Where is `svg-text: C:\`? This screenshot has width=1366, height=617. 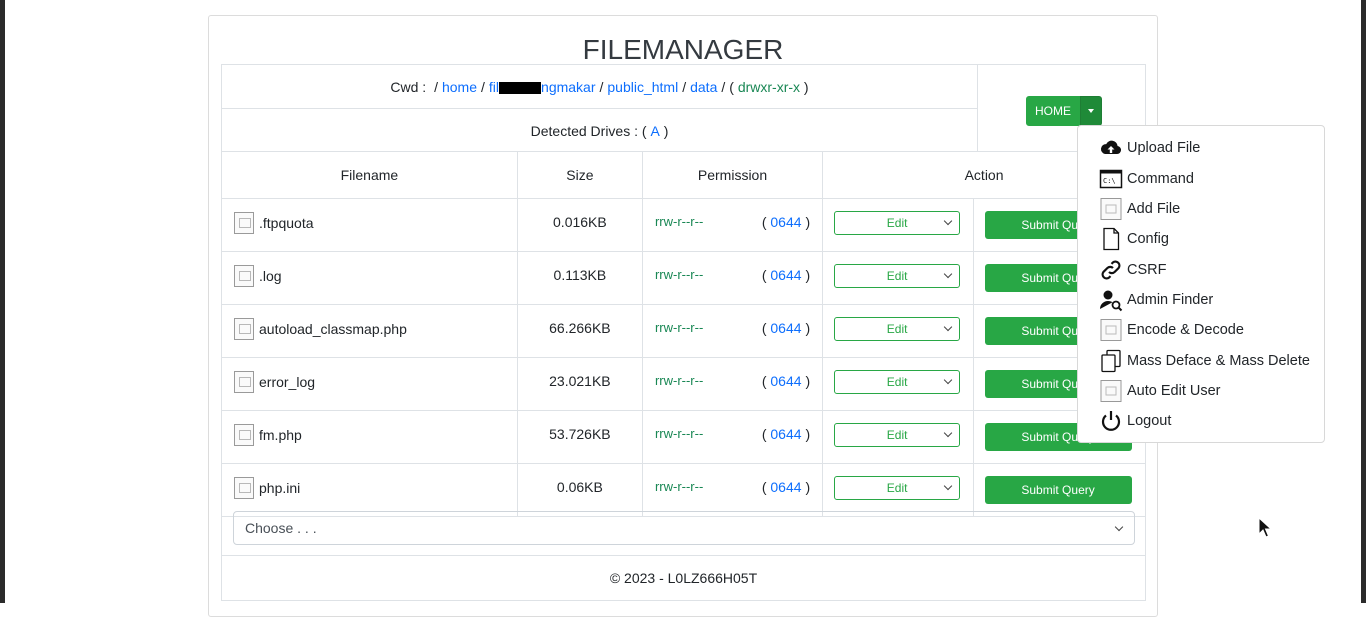 svg-text: C:\ is located at coordinates (1109, 181).